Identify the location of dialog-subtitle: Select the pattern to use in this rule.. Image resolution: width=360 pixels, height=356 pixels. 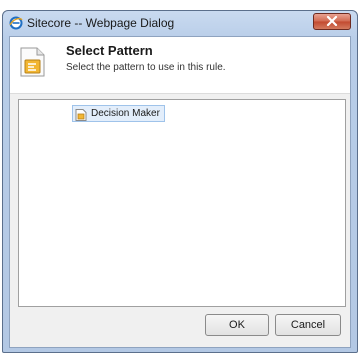
(146, 67).